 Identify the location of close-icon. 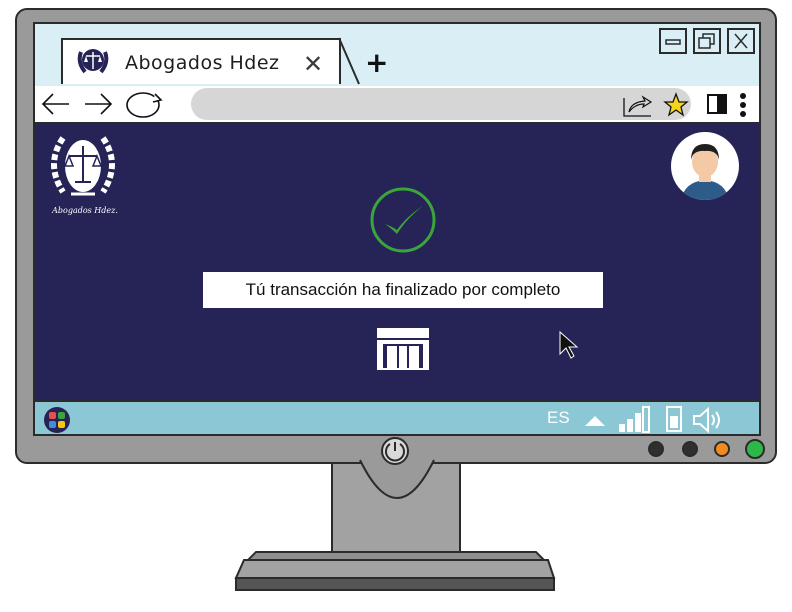
(741, 41).